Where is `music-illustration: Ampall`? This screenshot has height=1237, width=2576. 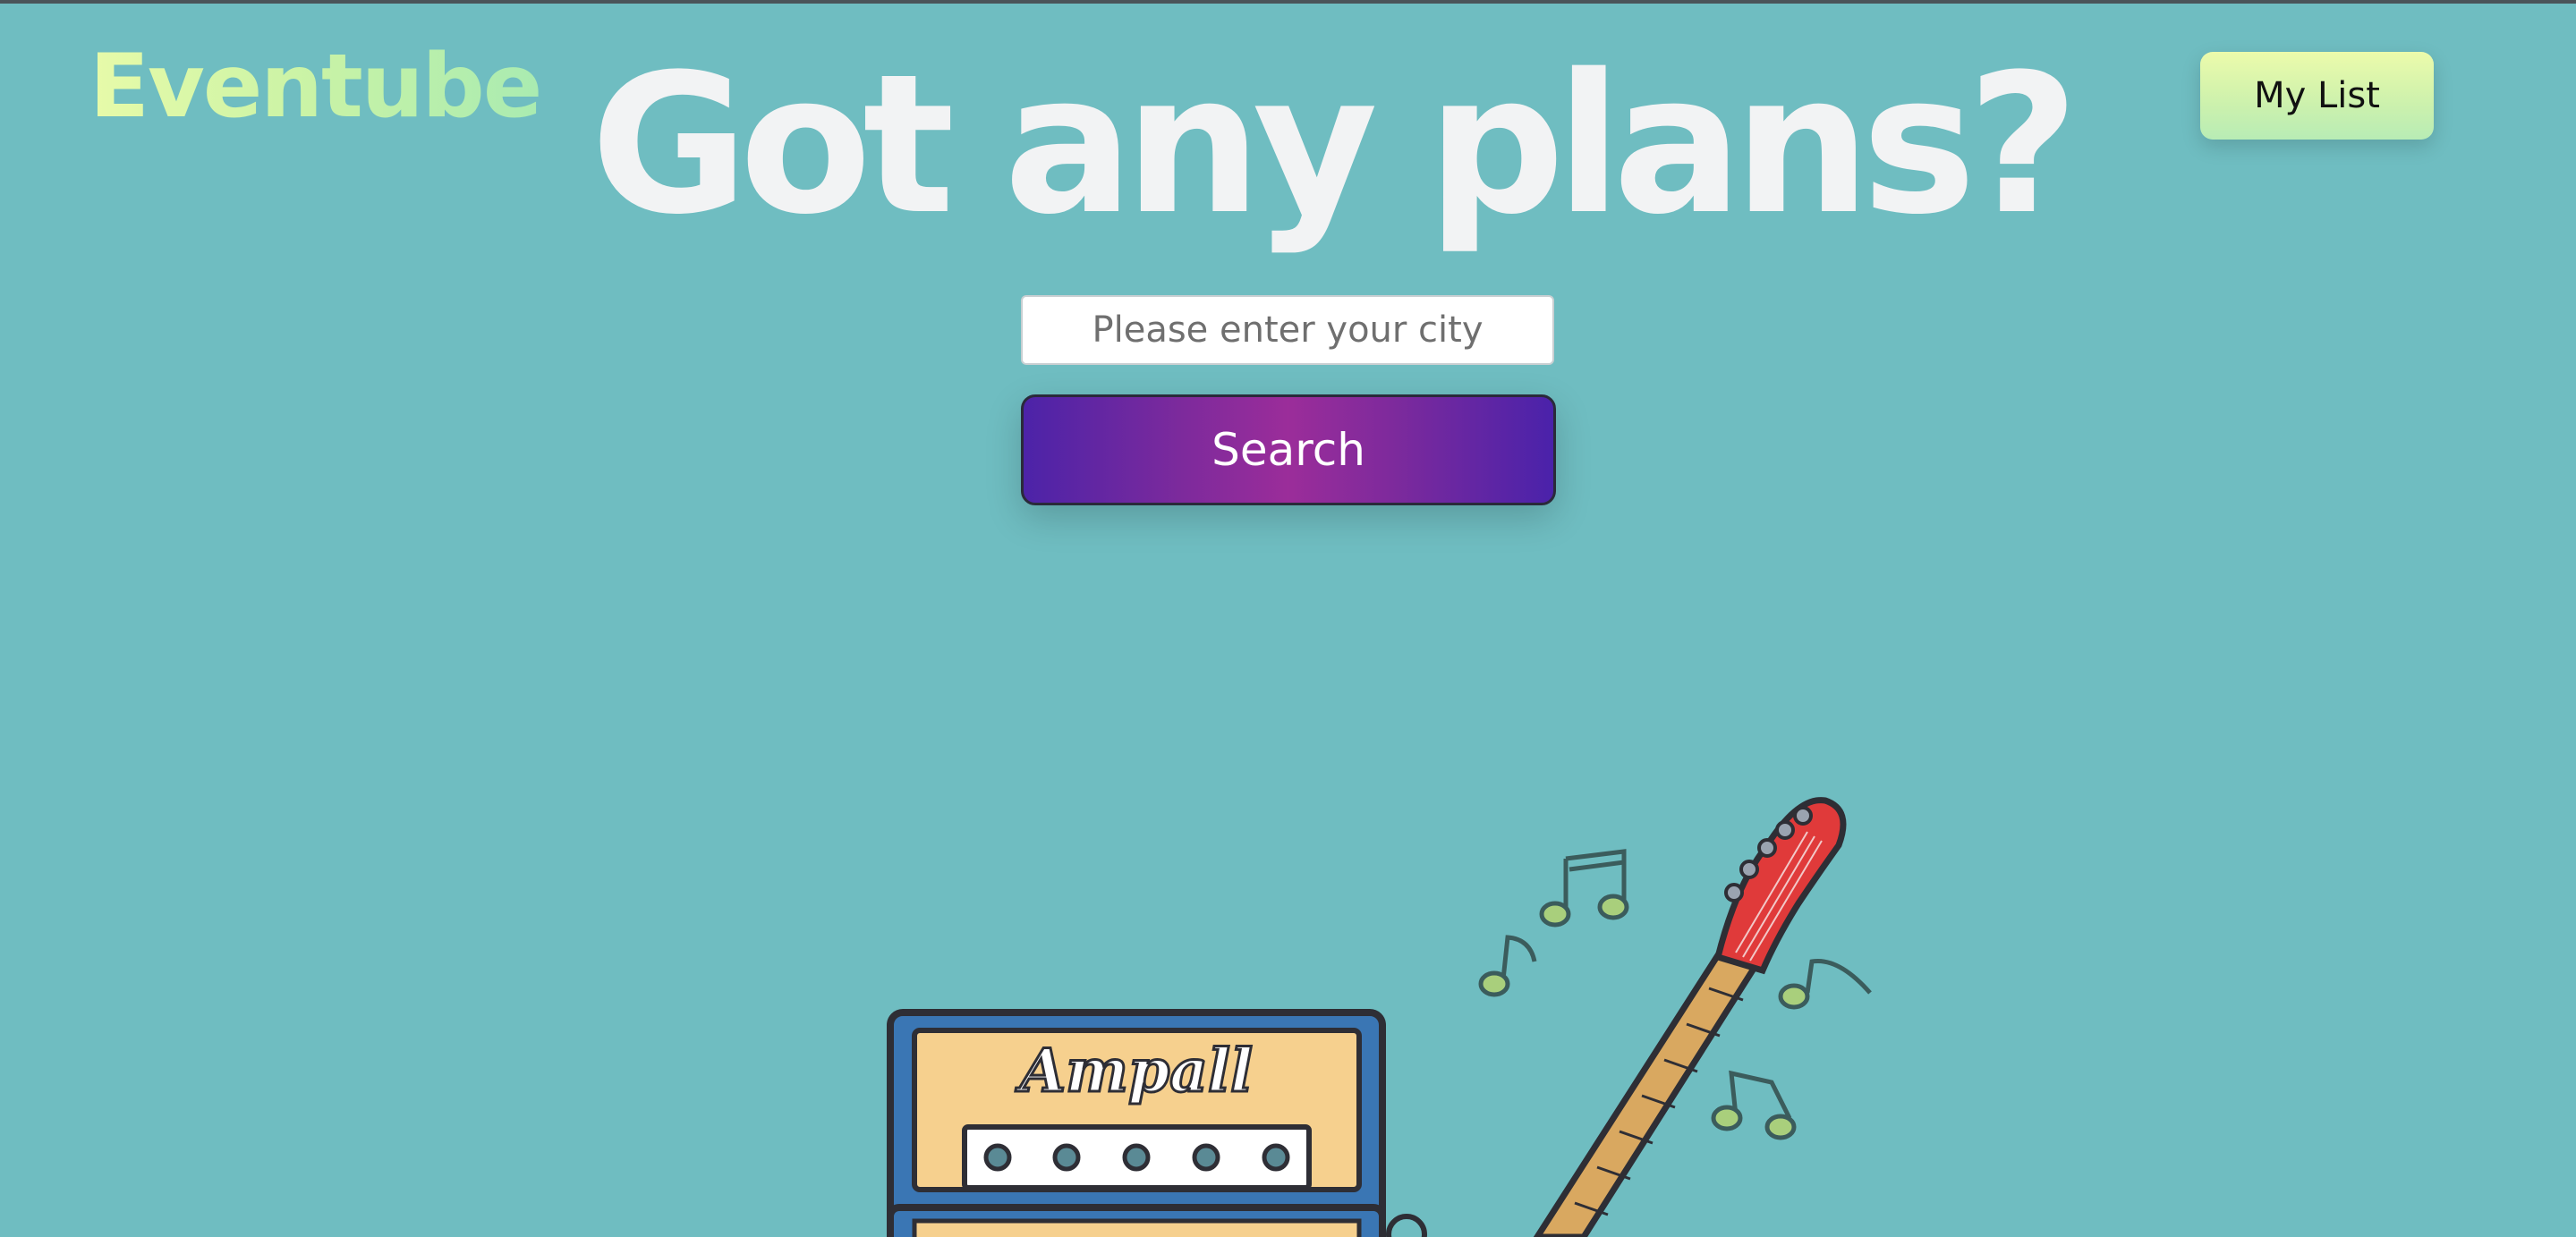 music-illustration: Ampall is located at coordinates (1379, 1017).